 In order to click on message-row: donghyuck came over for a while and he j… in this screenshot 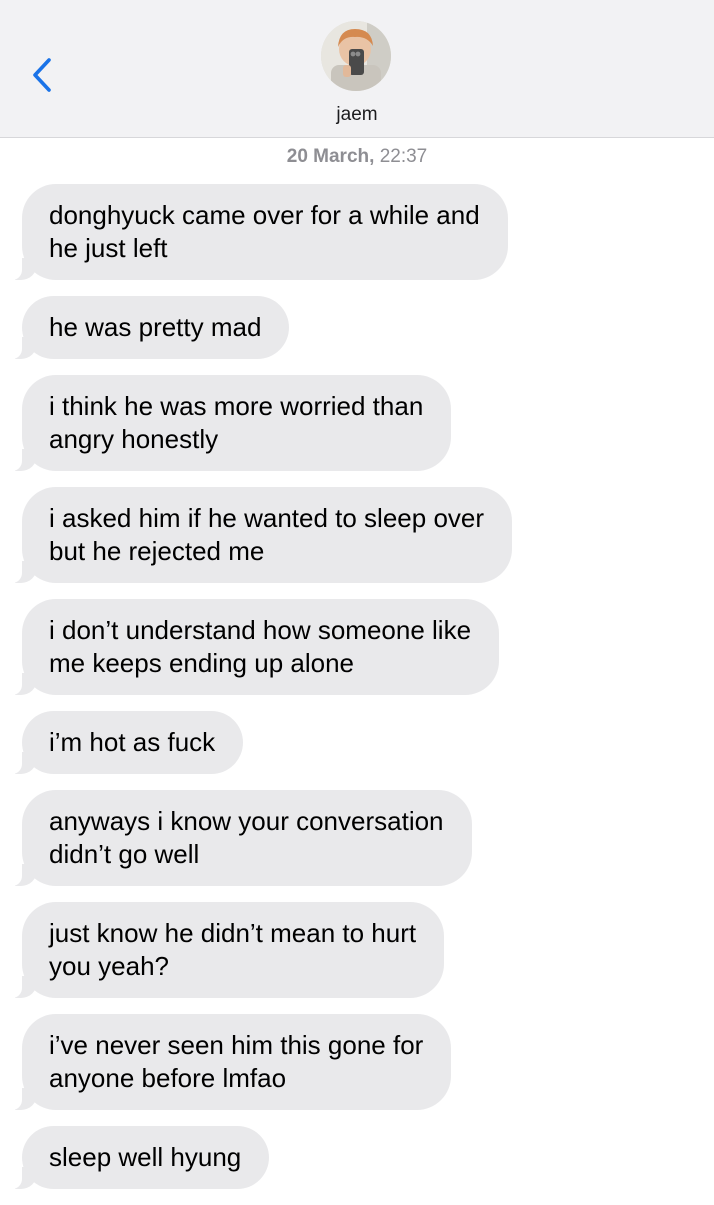, I will do `click(347, 232)`.